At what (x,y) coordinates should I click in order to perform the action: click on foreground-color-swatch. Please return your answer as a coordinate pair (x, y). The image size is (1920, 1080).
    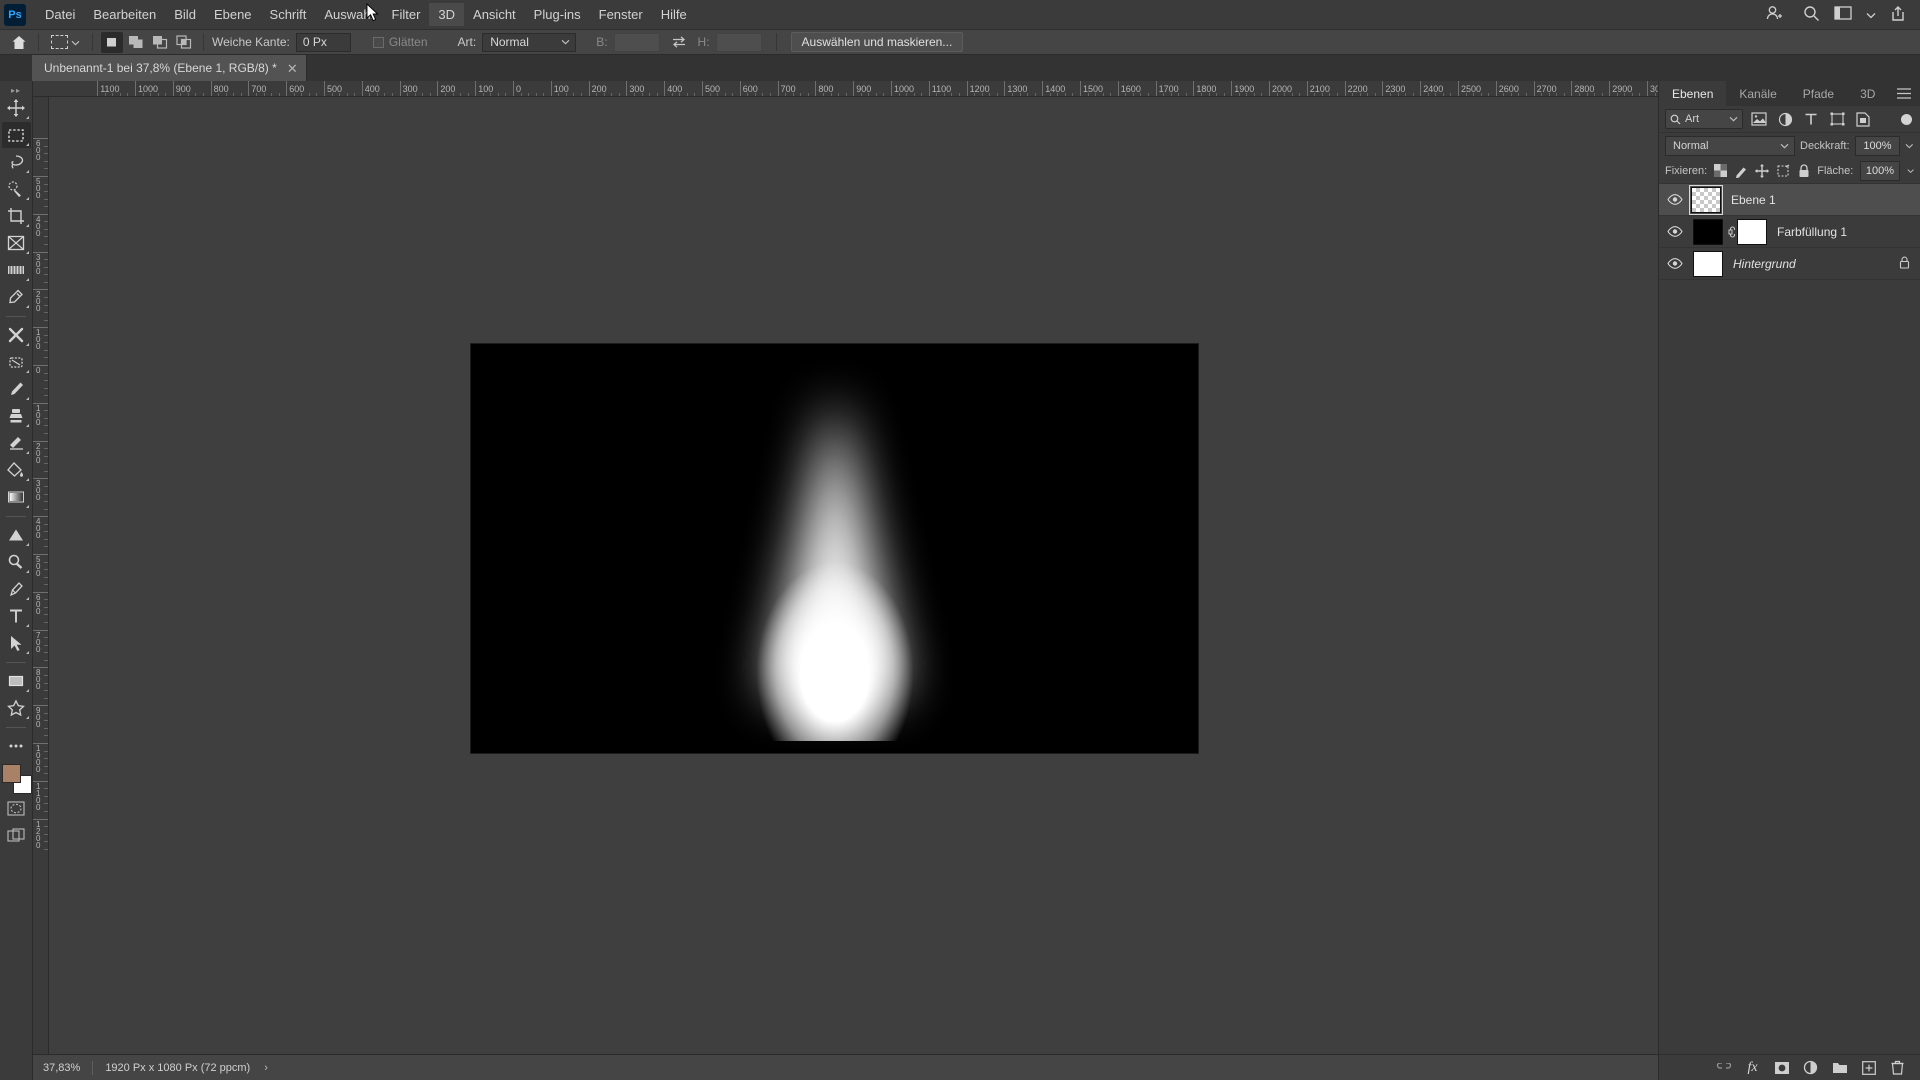
    Looking at the image, I should click on (11, 773).